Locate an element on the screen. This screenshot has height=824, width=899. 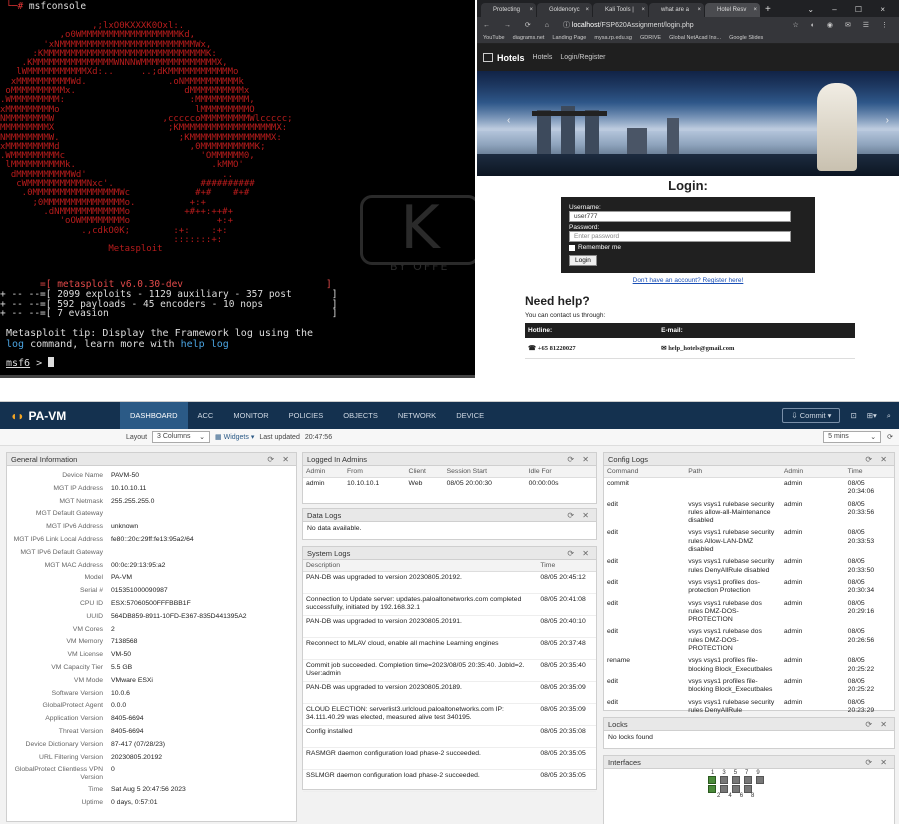
remember-me-checkbox is located at coordinates (572, 247).